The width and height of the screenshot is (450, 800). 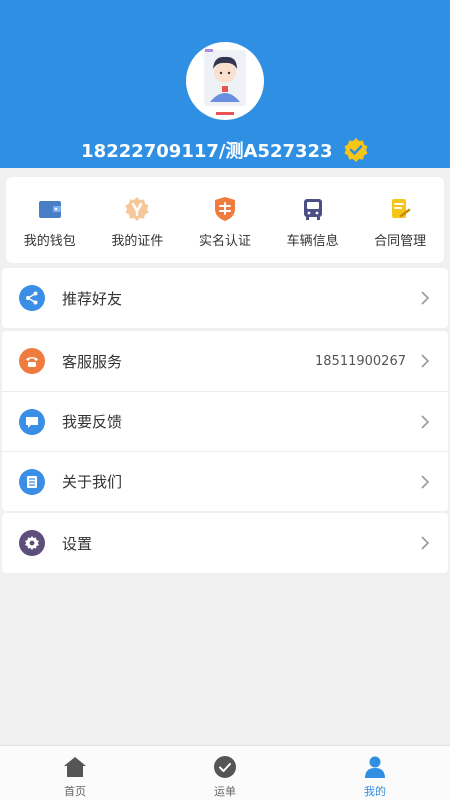 I want to click on avatar, so click(x=225, y=81).